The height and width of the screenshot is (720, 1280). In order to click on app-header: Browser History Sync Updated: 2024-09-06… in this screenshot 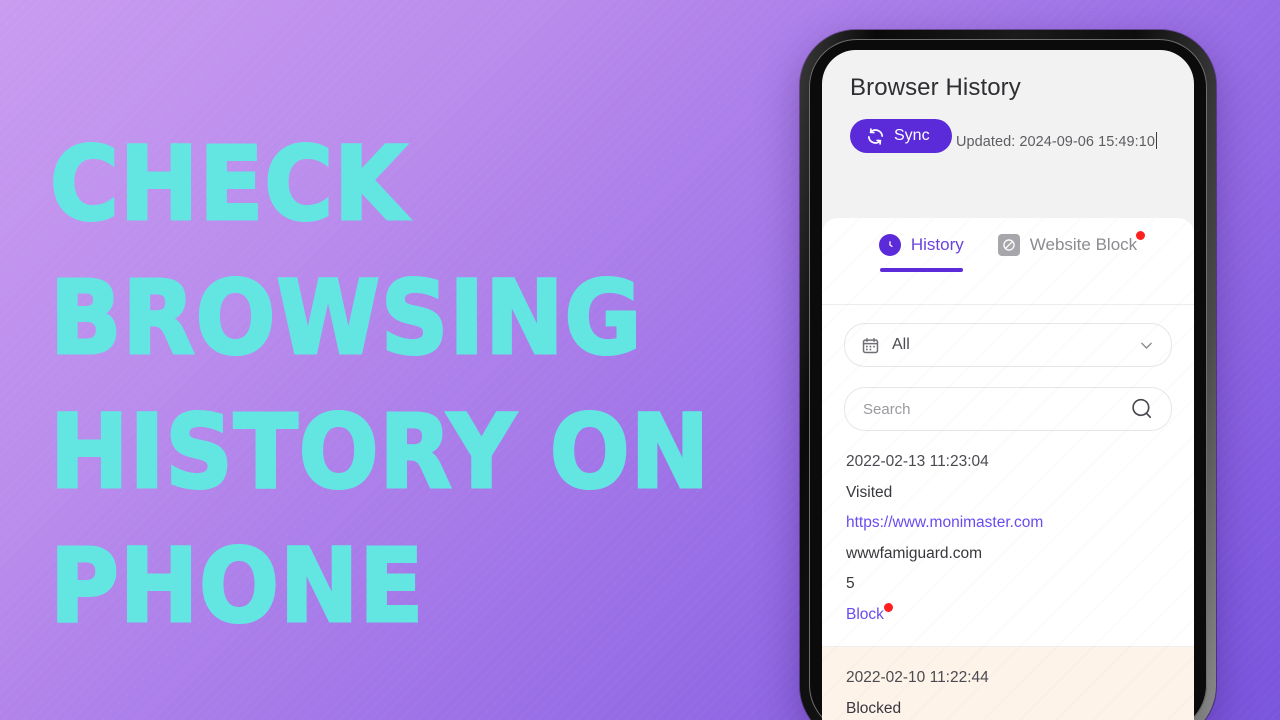, I will do `click(1008, 101)`.